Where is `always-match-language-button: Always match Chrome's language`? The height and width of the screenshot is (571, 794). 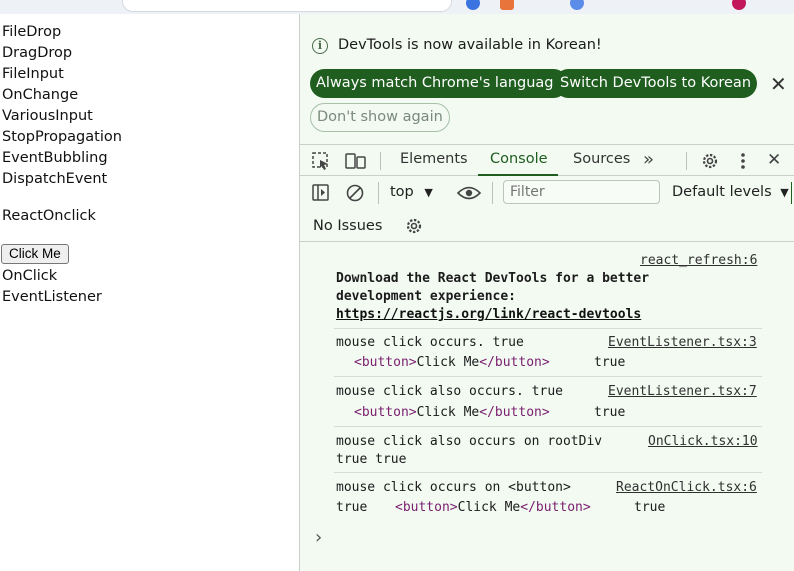
always-match-language-button: Always match Chrome's language is located at coordinates (439, 83).